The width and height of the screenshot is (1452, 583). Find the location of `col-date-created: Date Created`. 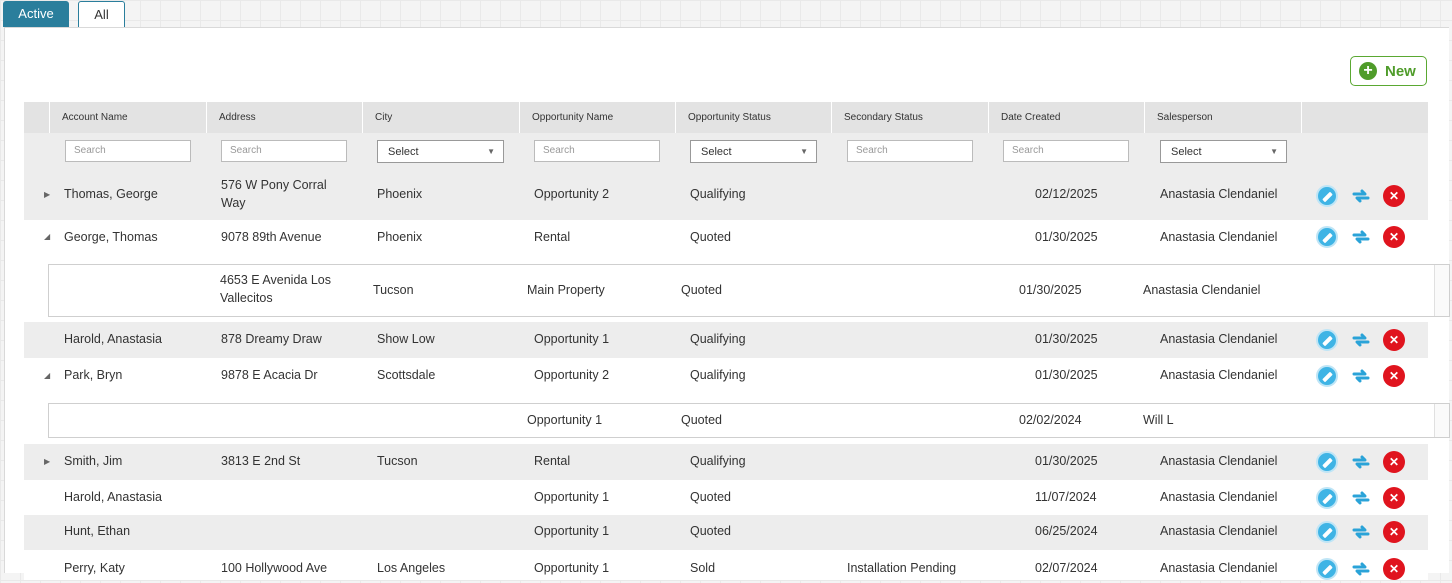

col-date-created: Date Created is located at coordinates (1066, 117).